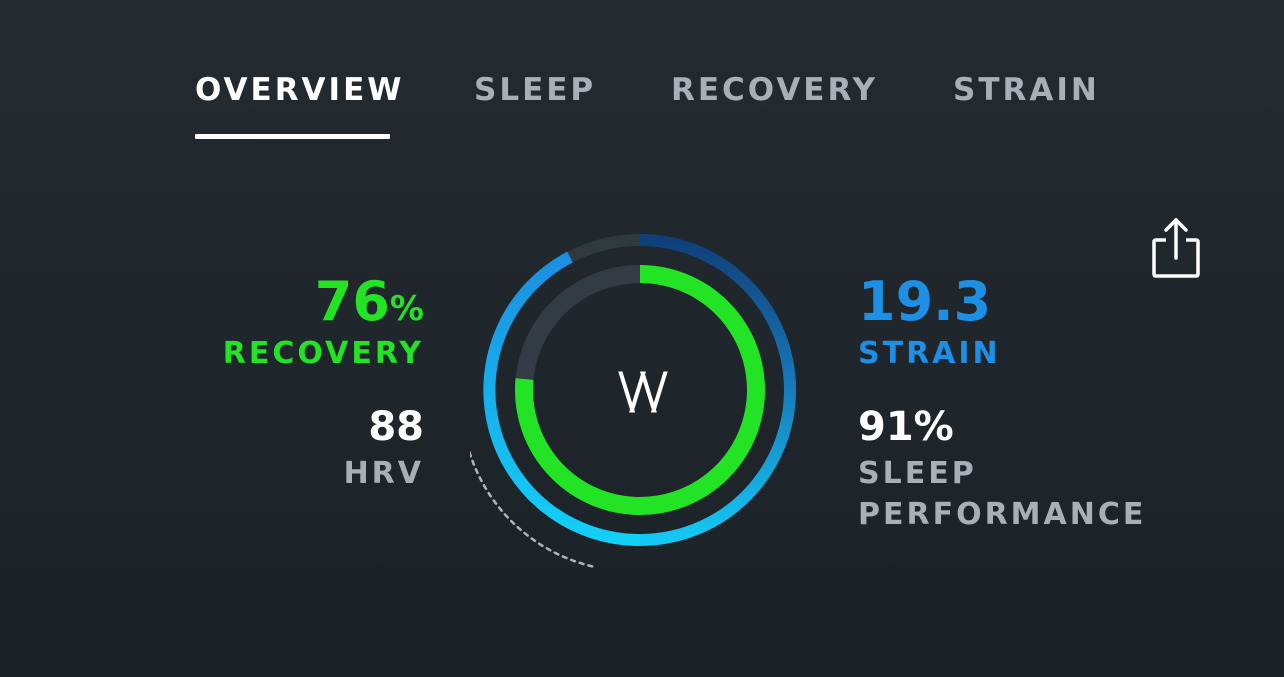  I want to click on tab-recovery: RECOVERY, so click(774, 90).